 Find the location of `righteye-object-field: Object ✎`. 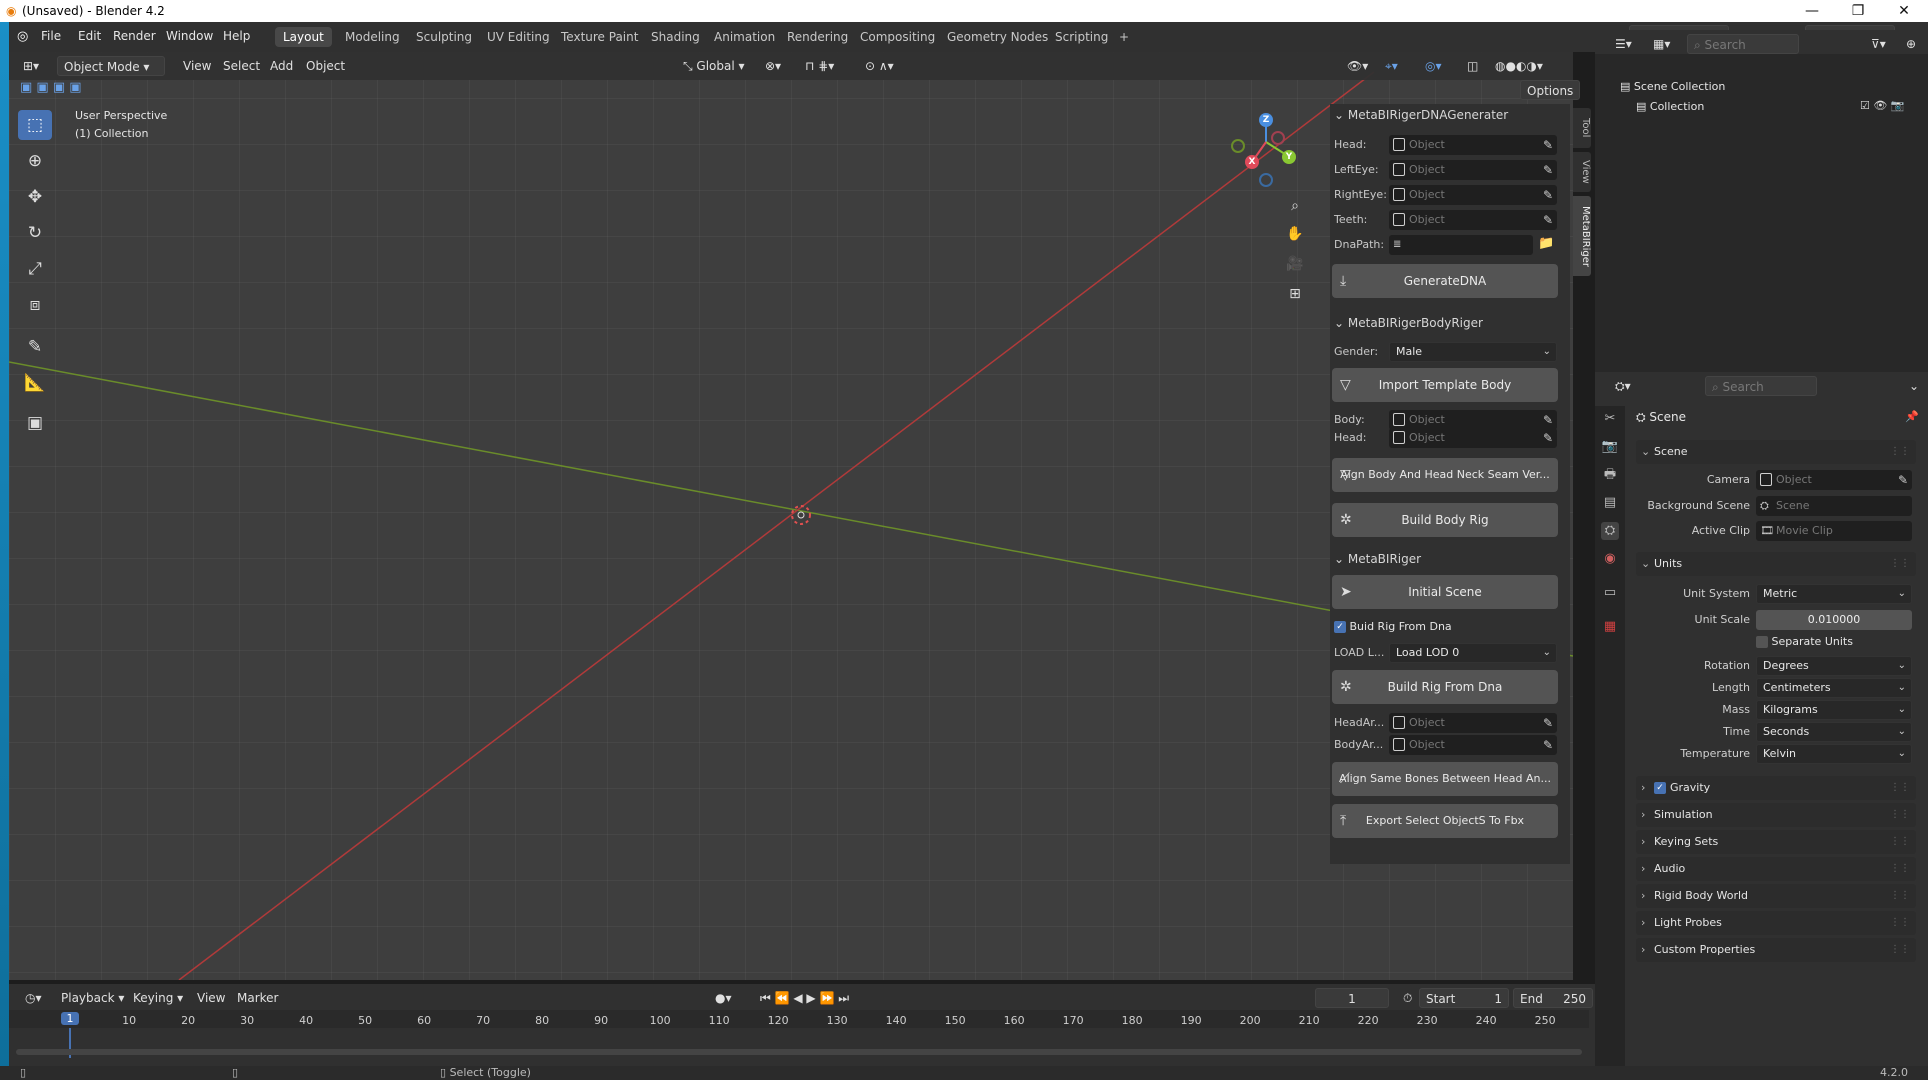

righteye-object-field: Object ✎ is located at coordinates (1473, 195).